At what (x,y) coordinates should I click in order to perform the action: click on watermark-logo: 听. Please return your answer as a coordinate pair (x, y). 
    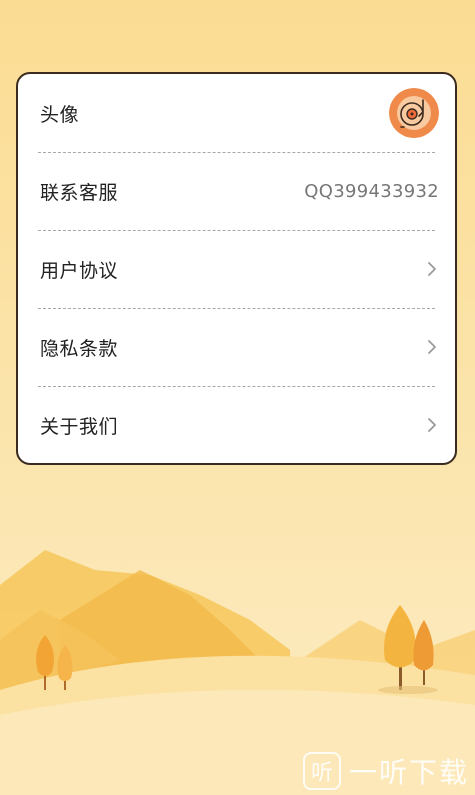
    Looking at the image, I should click on (321, 771).